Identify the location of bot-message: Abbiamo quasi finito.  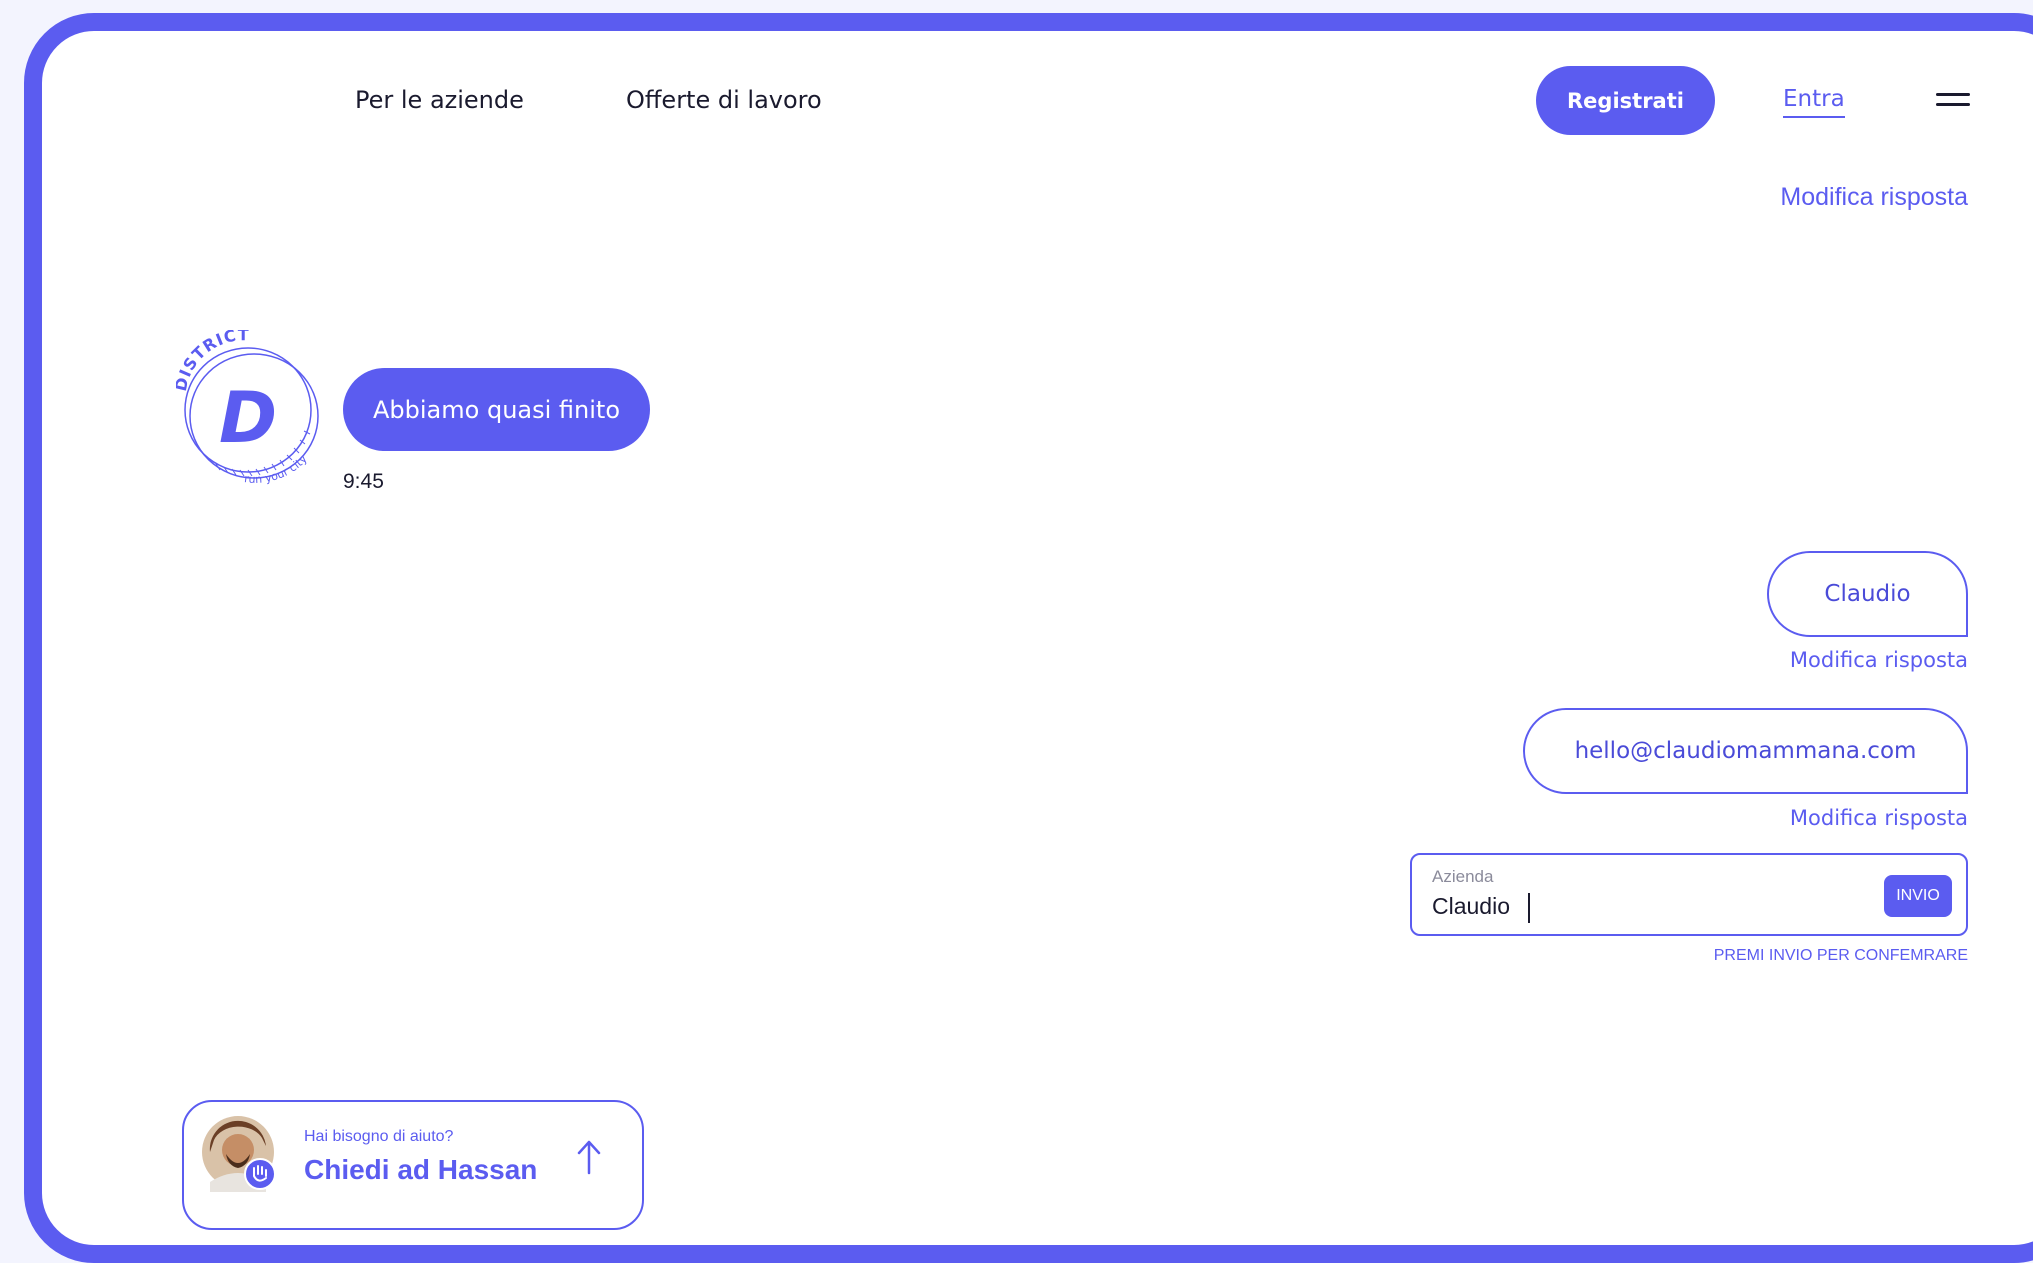
(496, 409).